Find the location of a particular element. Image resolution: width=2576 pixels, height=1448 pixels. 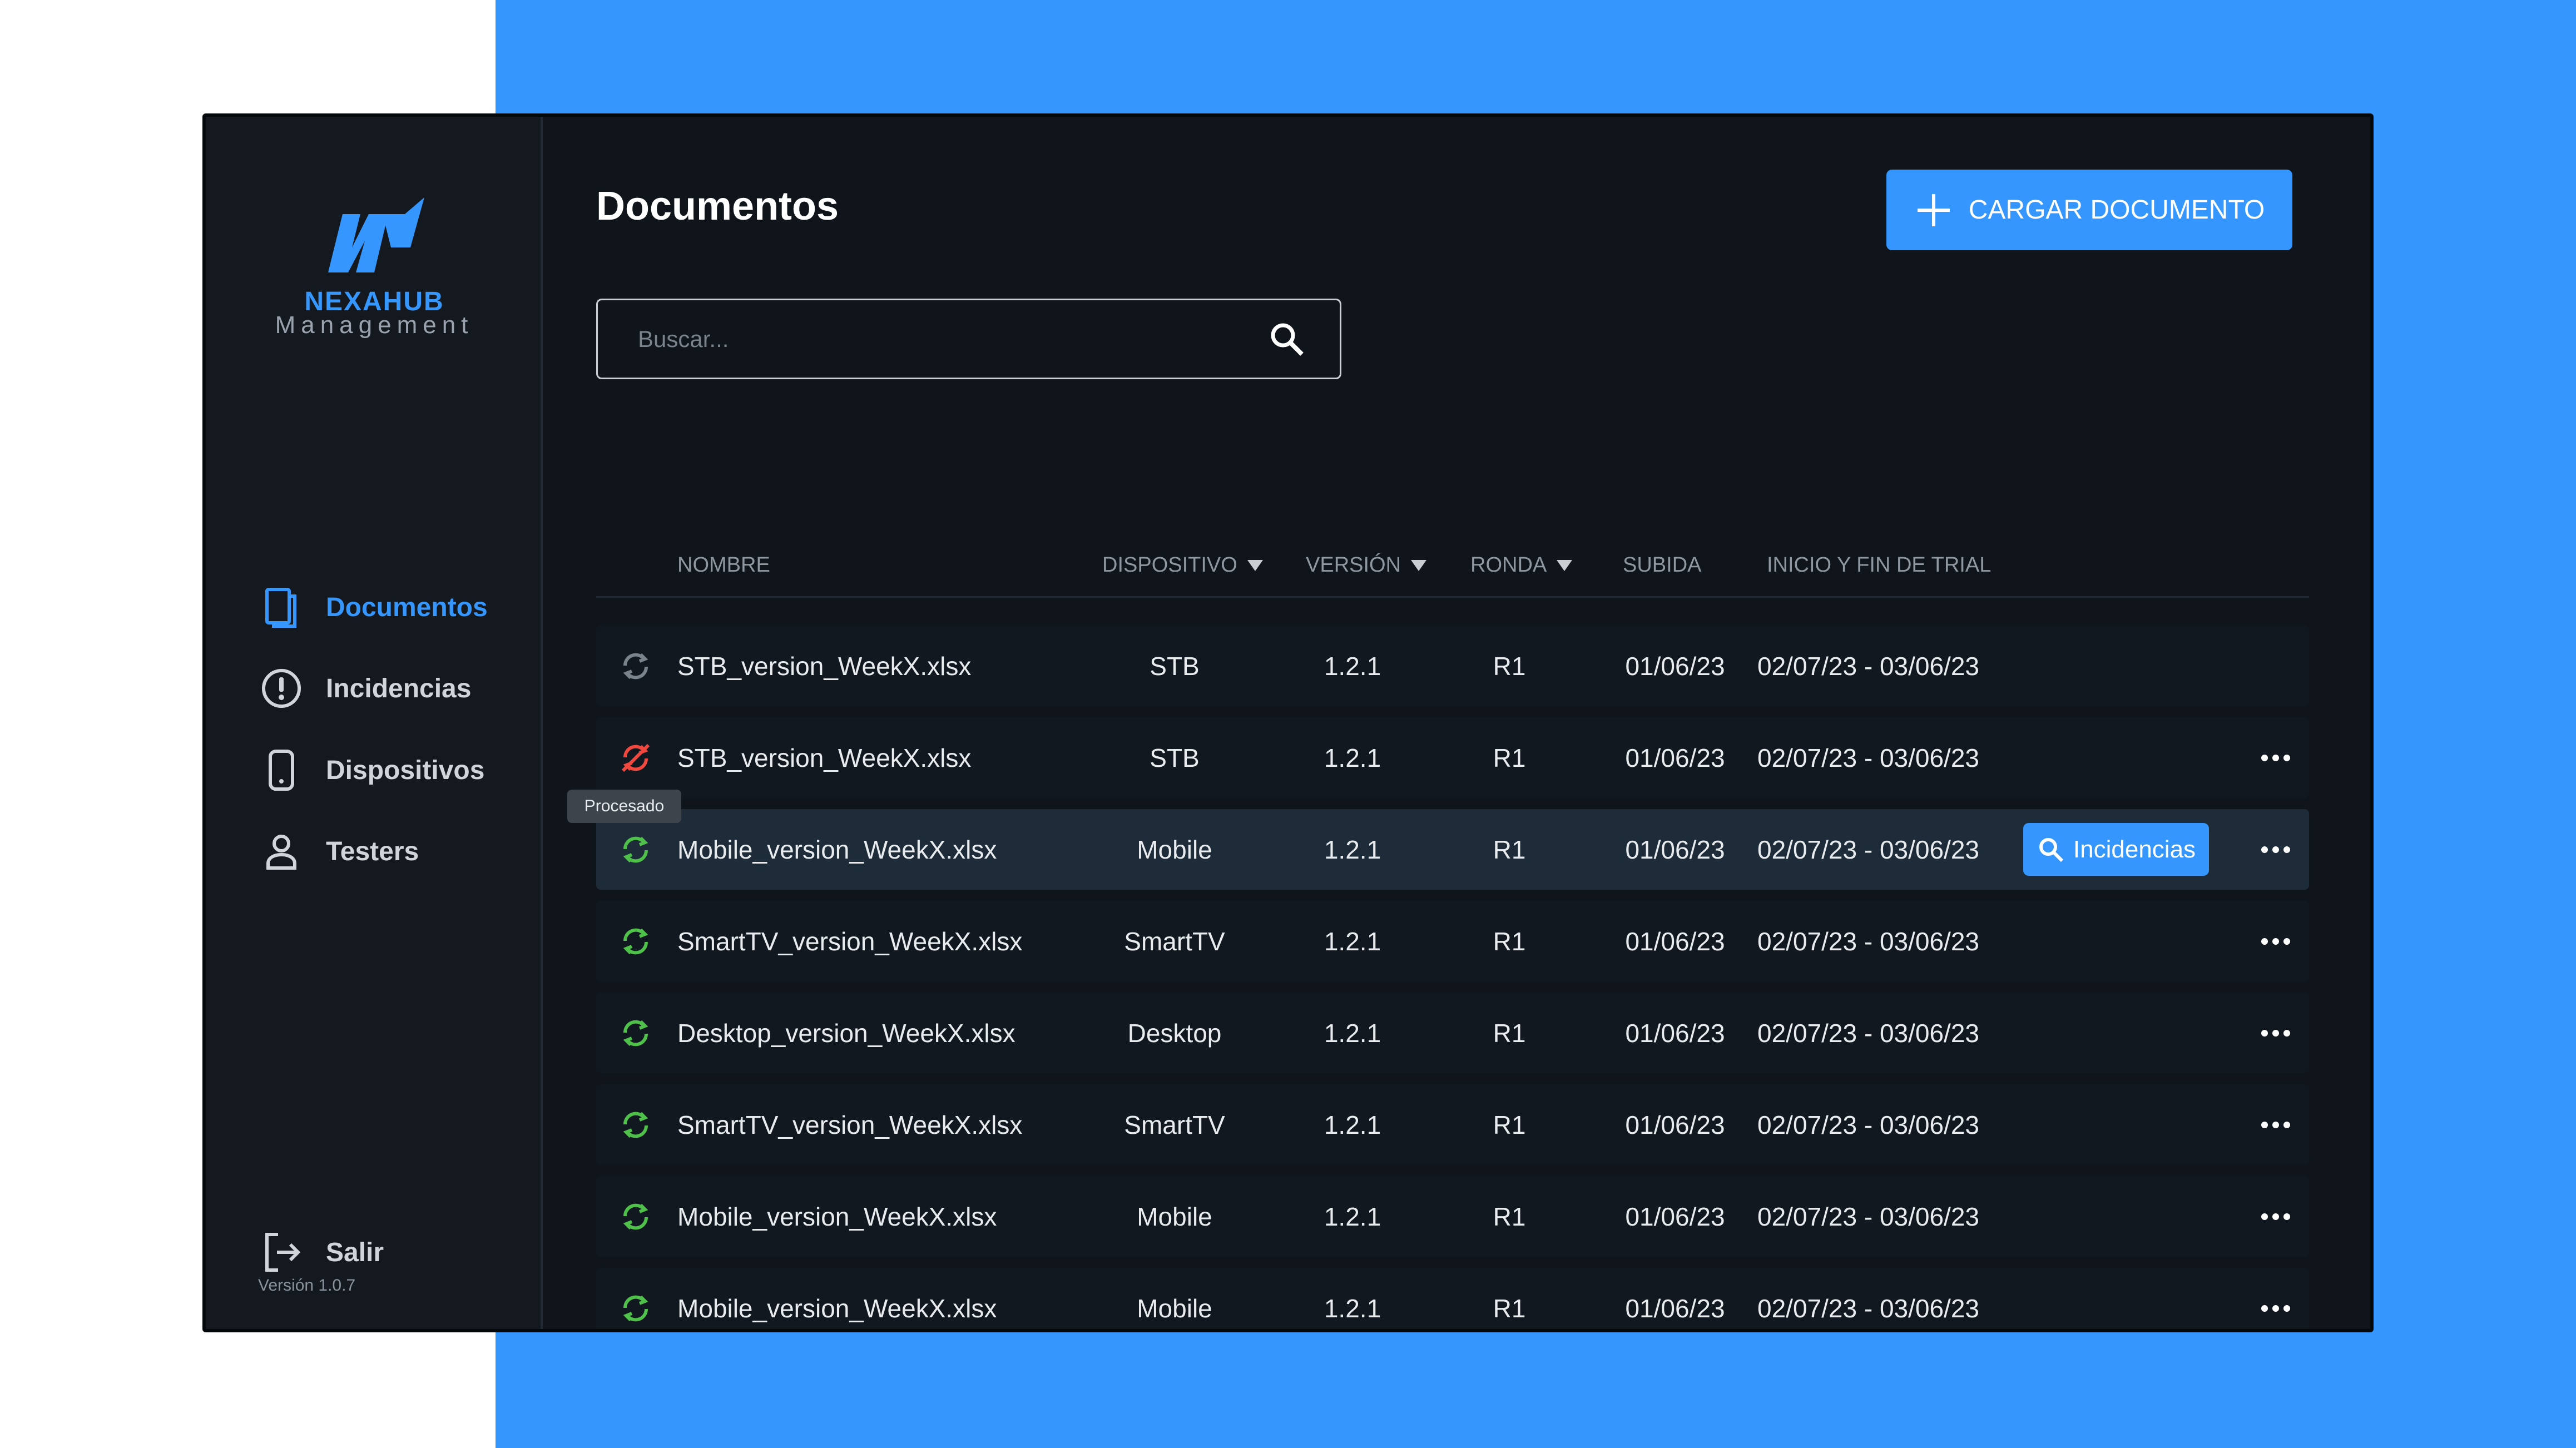

sync-error-icon is located at coordinates (635, 757).